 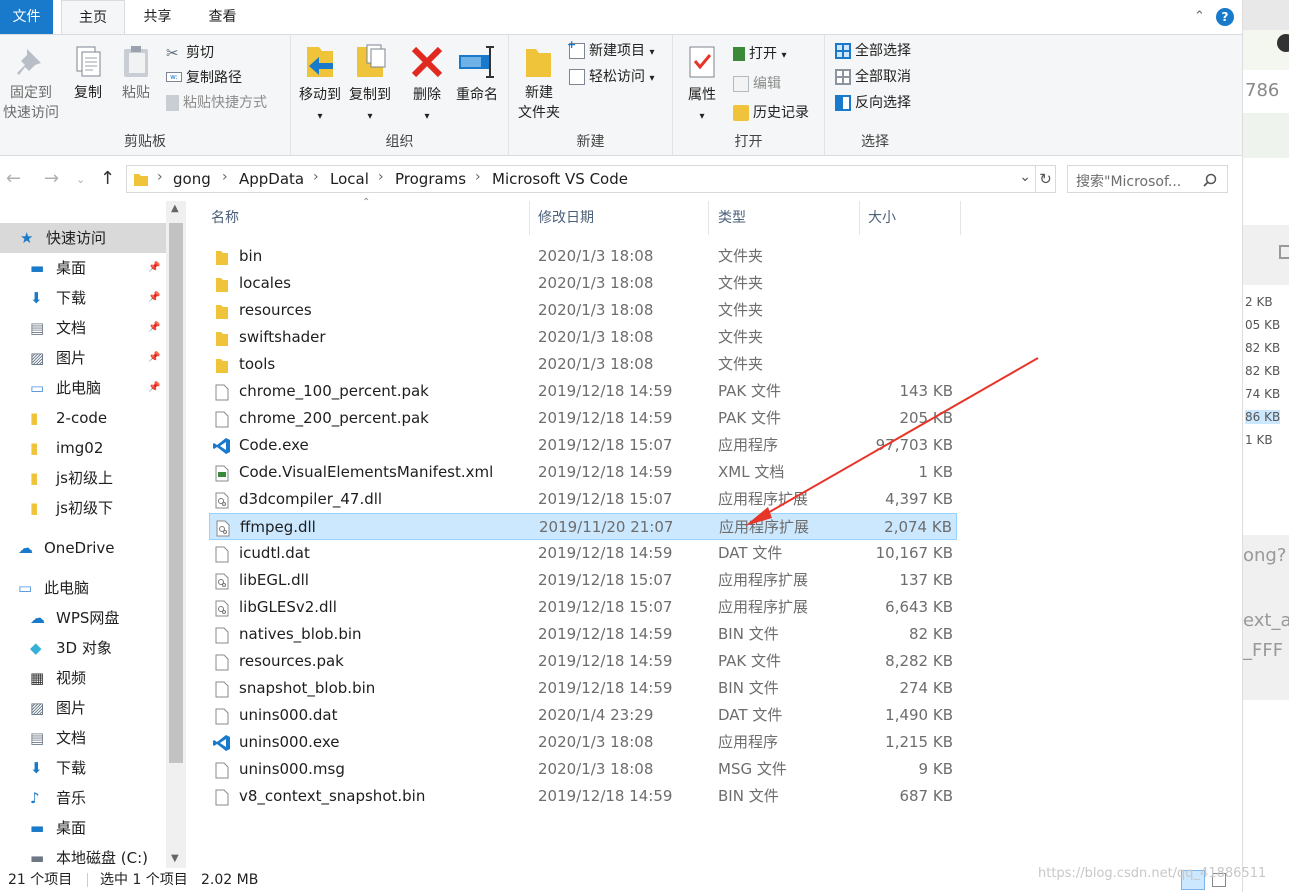 What do you see at coordinates (892, 441) in the screenshot?
I see `annotation-arrow` at bounding box center [892, 441].